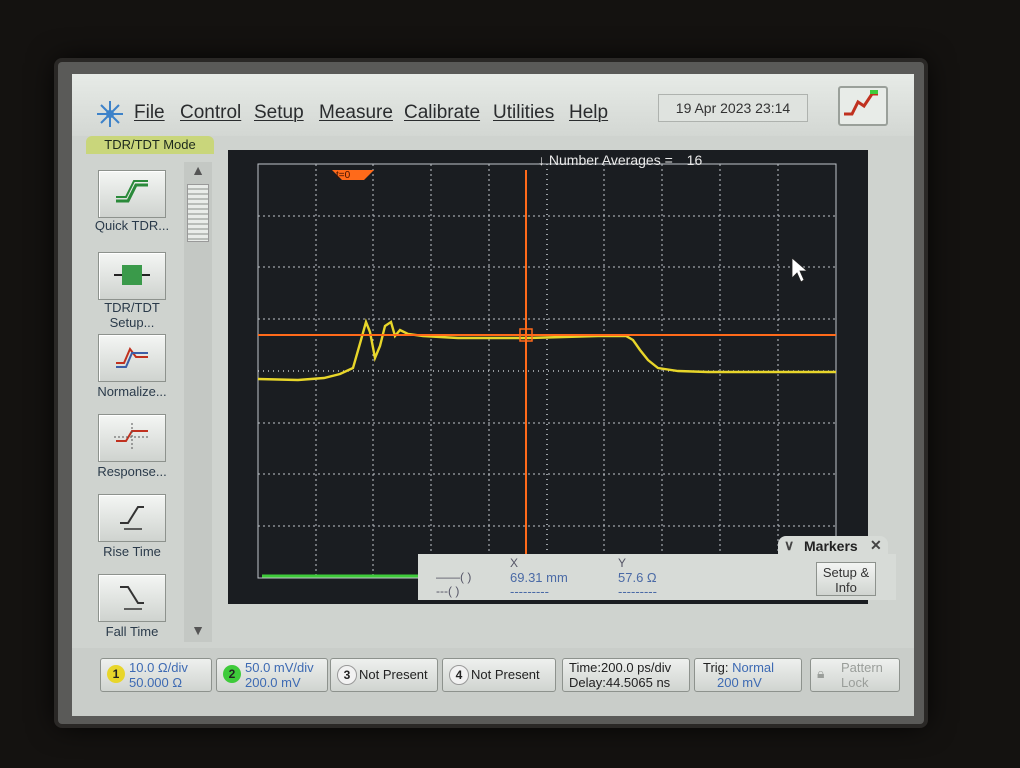 This screenshot has height=768, width=1020. I want to click on marker-x-heading: X, so click(514, 563).